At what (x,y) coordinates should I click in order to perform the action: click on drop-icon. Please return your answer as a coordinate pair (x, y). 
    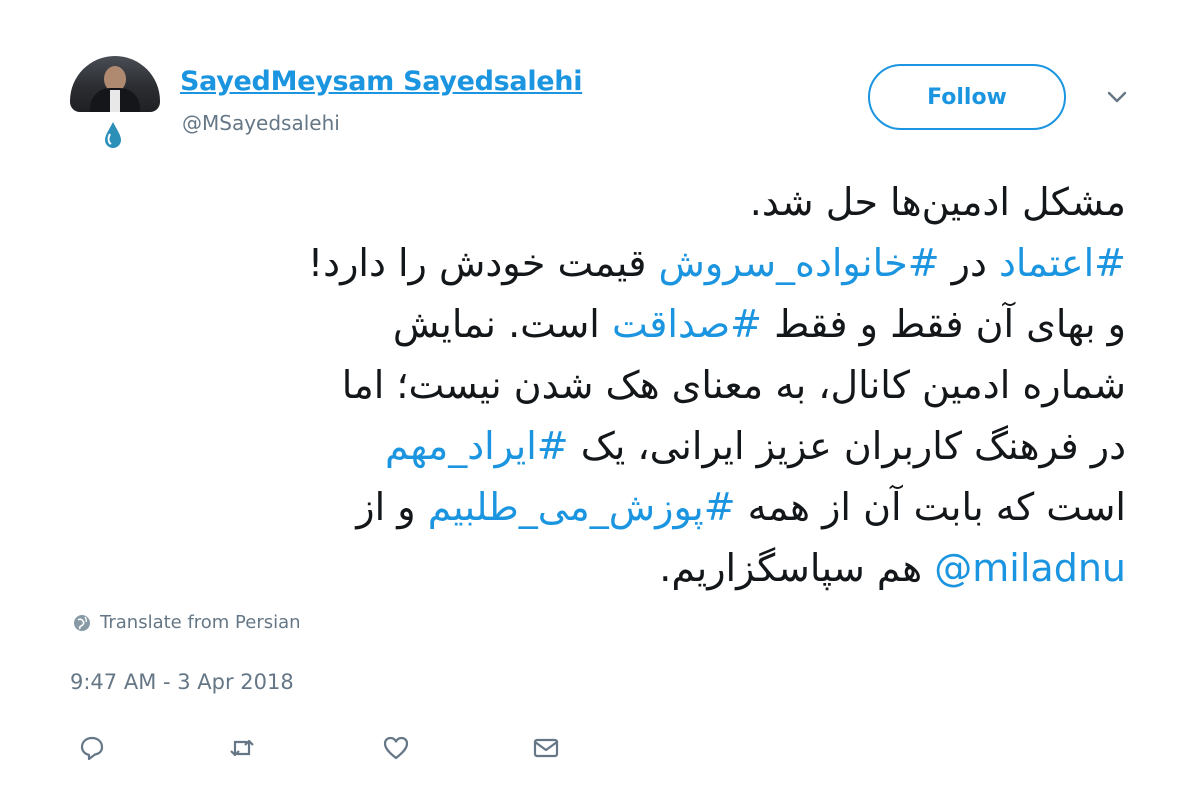
    Looking at the image, I should click on (113, 135).